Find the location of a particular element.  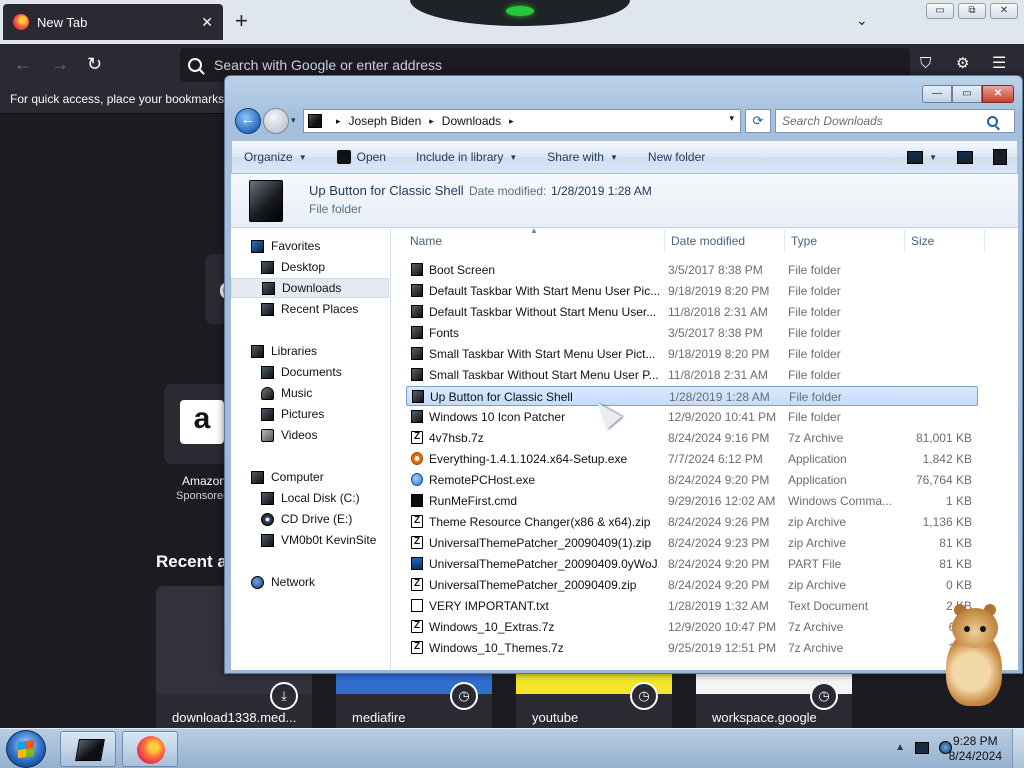

file-size: 76,764 KB is located at coordinates (943, 480).